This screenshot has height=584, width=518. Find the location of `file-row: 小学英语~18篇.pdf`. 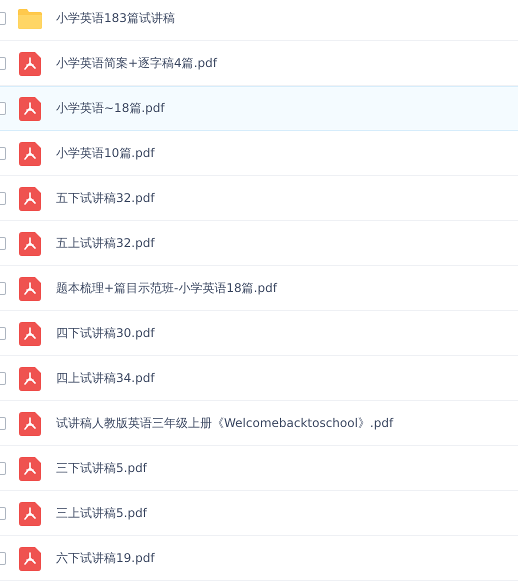

file-row: 小学英语~18篇.pdf is located at coordinates (259, 108).